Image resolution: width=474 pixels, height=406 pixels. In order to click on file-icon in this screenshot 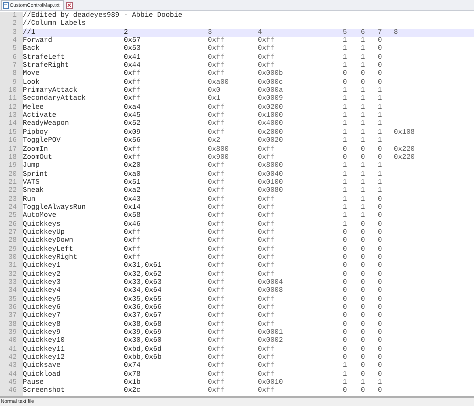, I will do `click(6, 5)`.